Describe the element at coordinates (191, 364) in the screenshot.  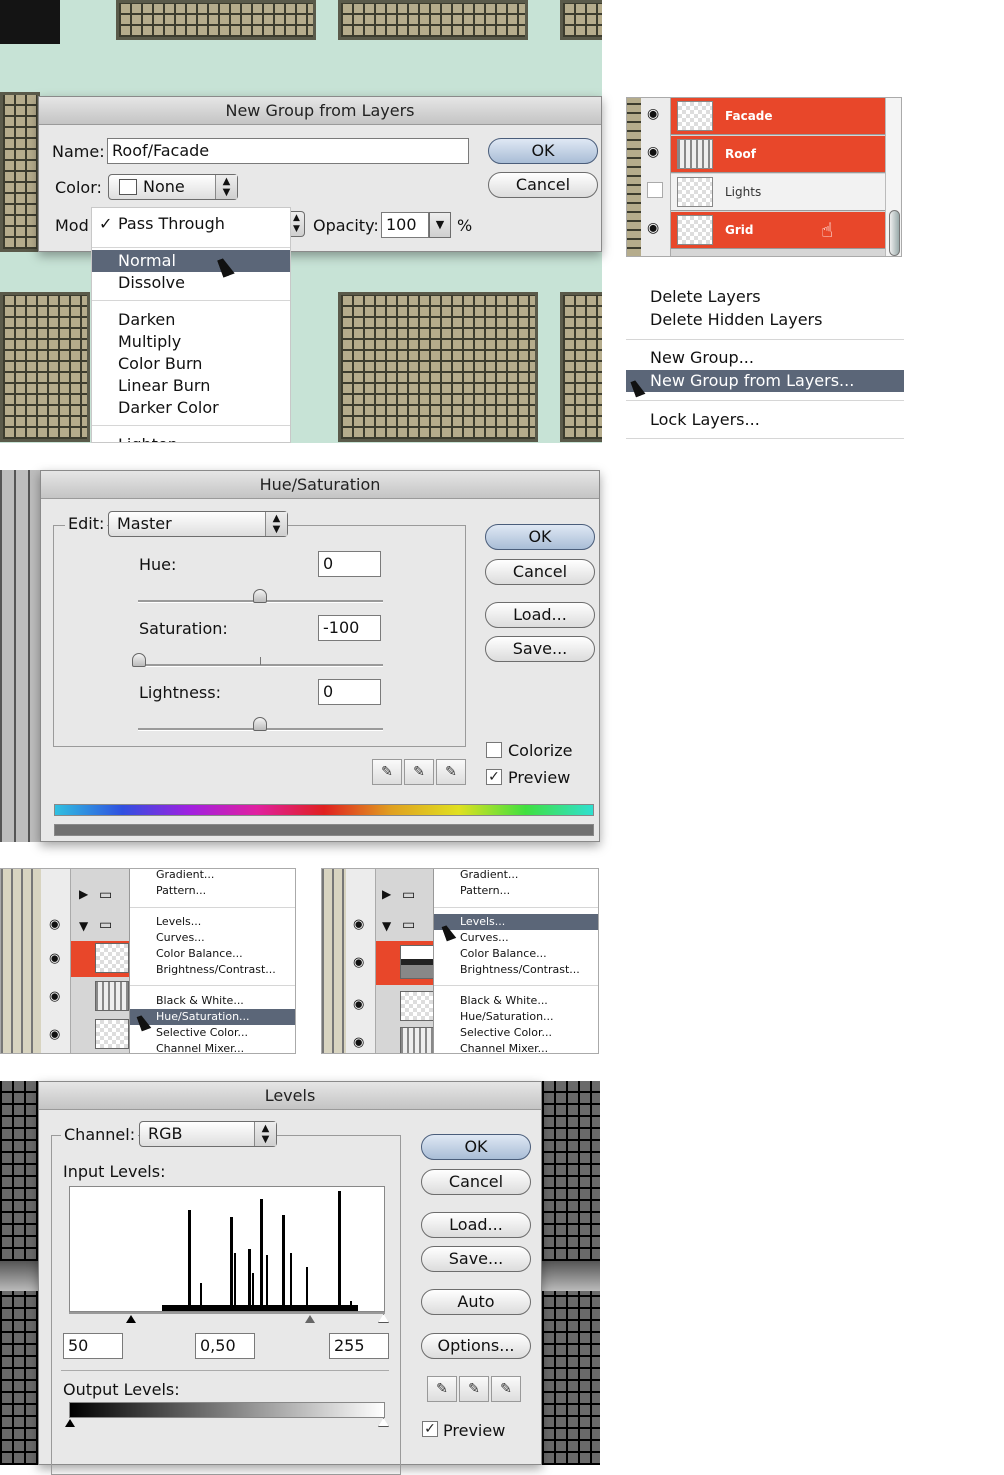
I see `menu-item-color-burn: Color Burn` at that location.